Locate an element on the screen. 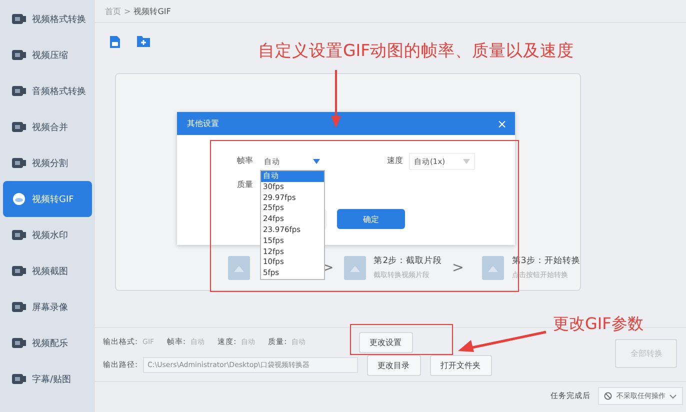 Image resolution: width=686 pixels, height=412 pixels. field-label: 速度 is located at coordinates (395, 160).